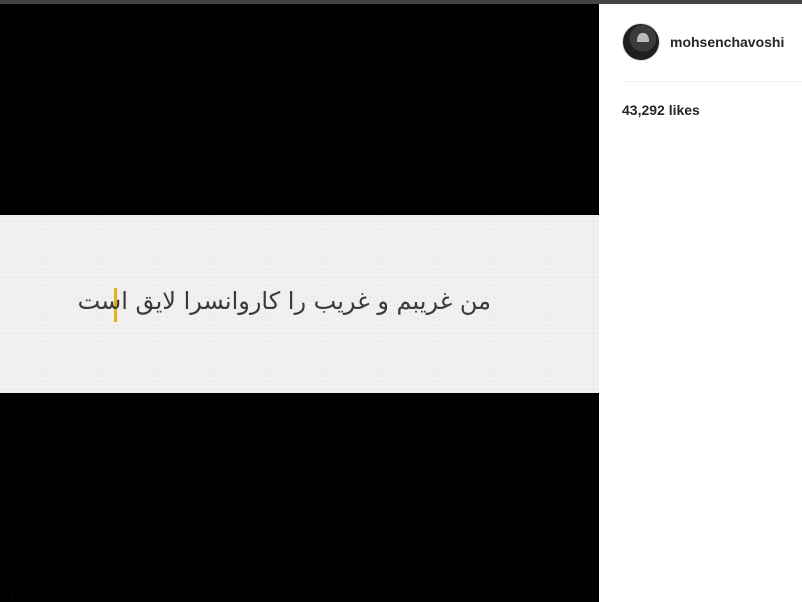 This screenshot has width=802, height=602. I want to click on avatar-beard-icon, so click(643, 46).